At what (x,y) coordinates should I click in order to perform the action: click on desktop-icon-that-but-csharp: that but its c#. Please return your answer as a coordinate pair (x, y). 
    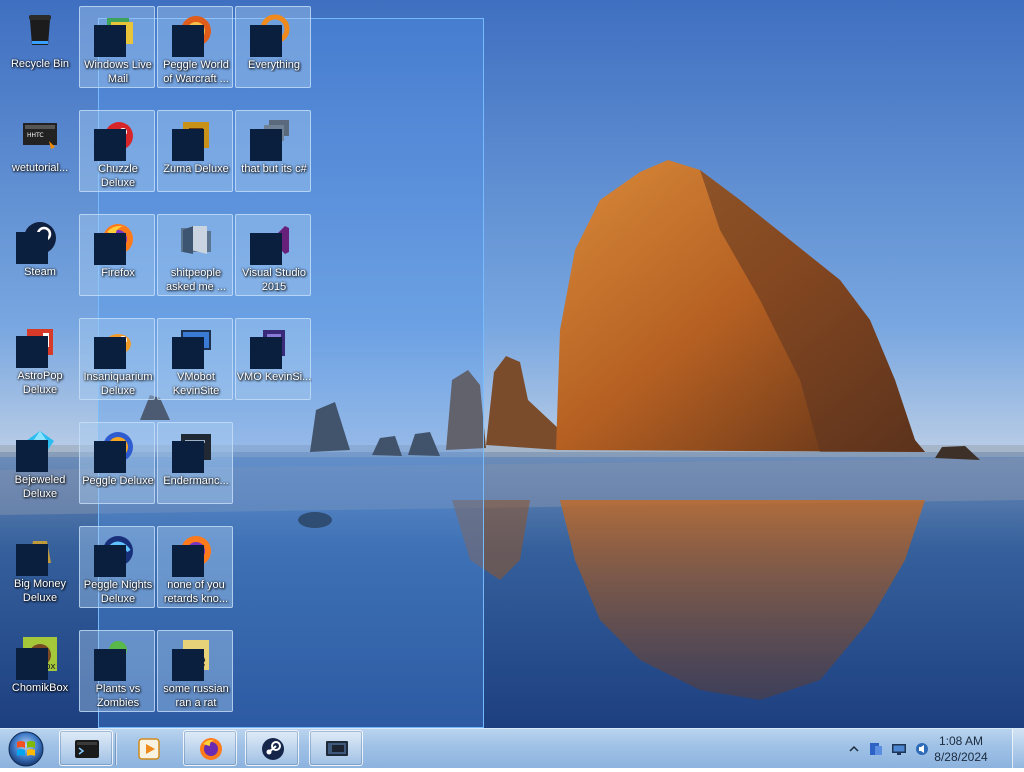
    Looking at the image, I should click on (273, 151).